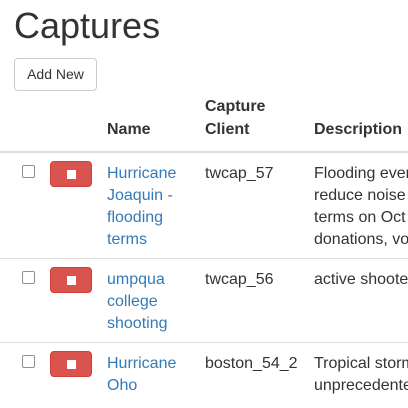  What do you see at coordinates (239, 173) in the screenshot?
I see `capture-client: twcap_57` at bounding box center [239, 173].